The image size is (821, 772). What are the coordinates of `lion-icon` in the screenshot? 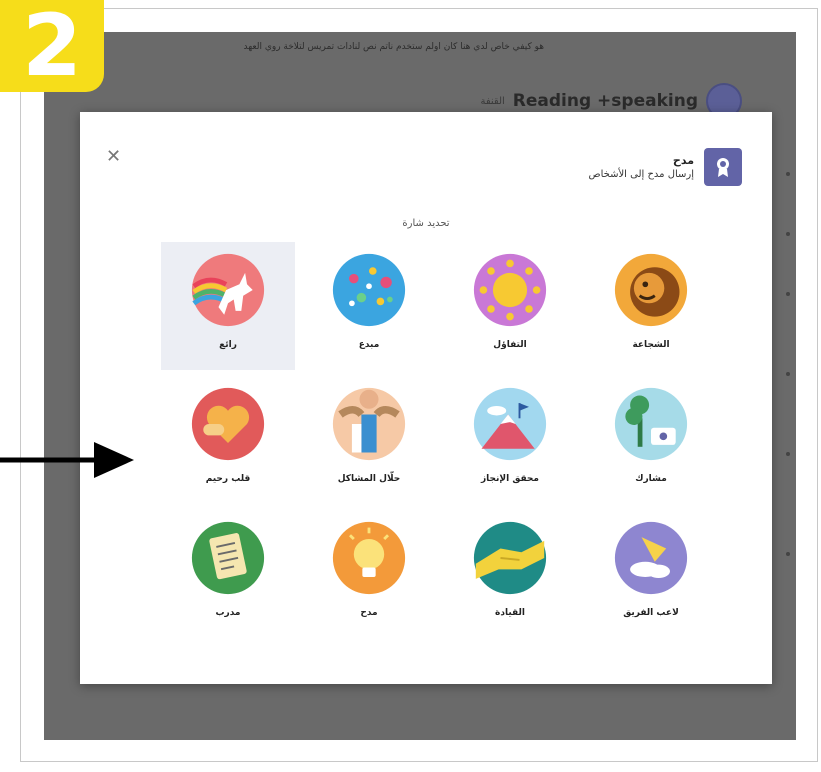 It's located at (651, 290).